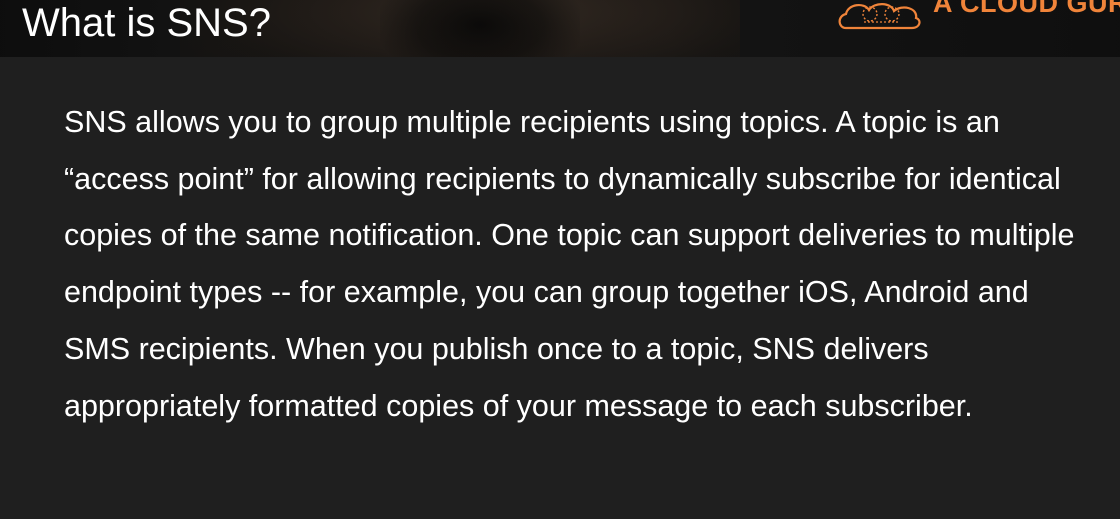 Image resolution: width=1120 pixels, height=519 pixels. I want to click on slide-header: What is SNS? A CLOUD GURU, so click(560, 28).